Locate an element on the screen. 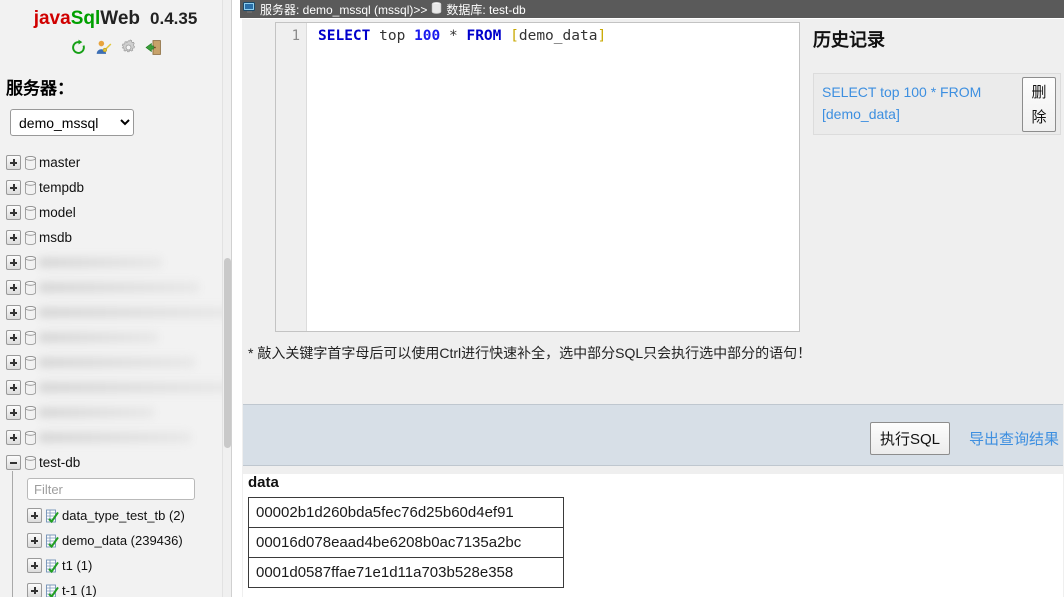 The height and width of the screenshot is (597, 1064). logo-sql: Sql is located at coordinates (85, 18).